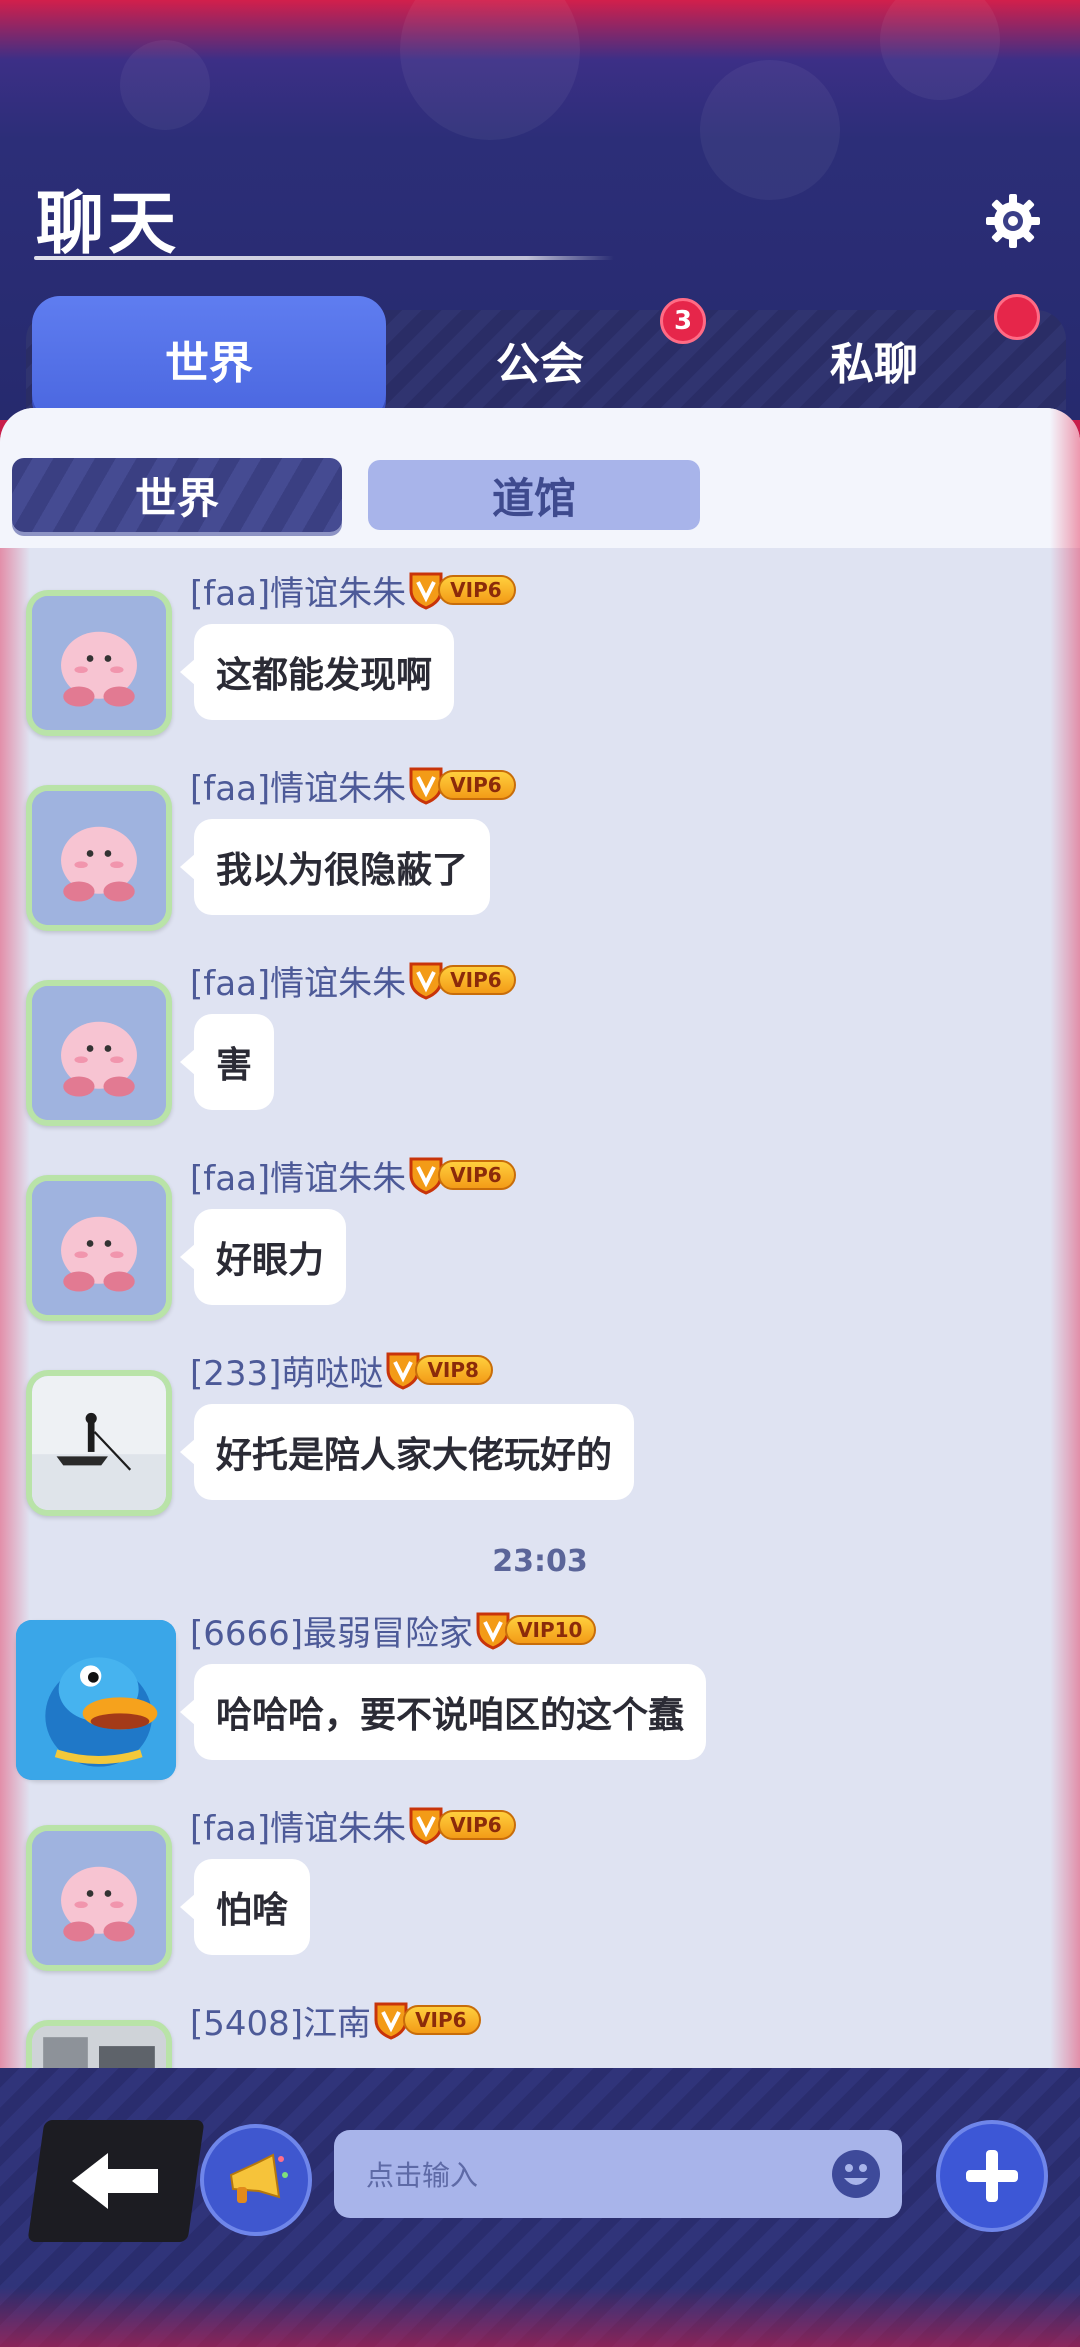 Image resolution: width=1080 pixels, height=2347 pixels. I want to click on photo-avatar, so click(99, 2044).